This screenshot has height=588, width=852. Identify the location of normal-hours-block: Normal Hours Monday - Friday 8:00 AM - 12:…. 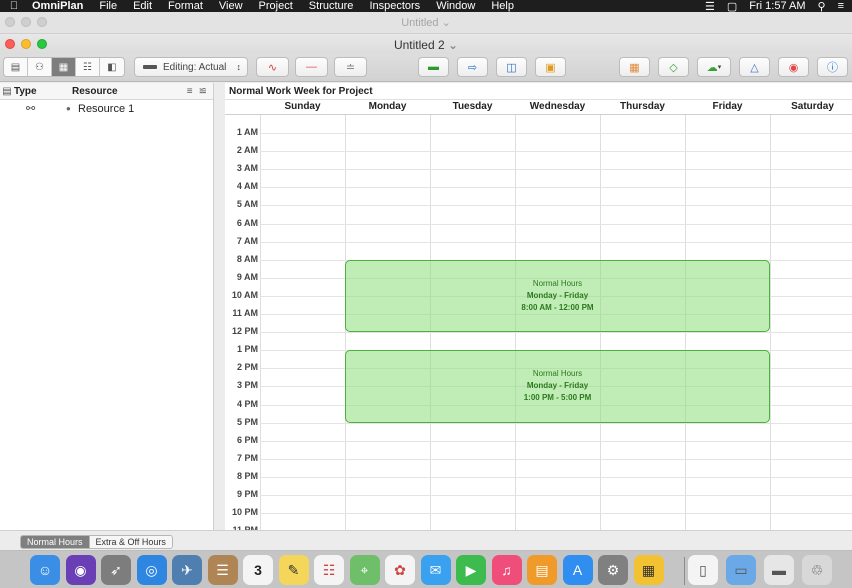
(557, 296).